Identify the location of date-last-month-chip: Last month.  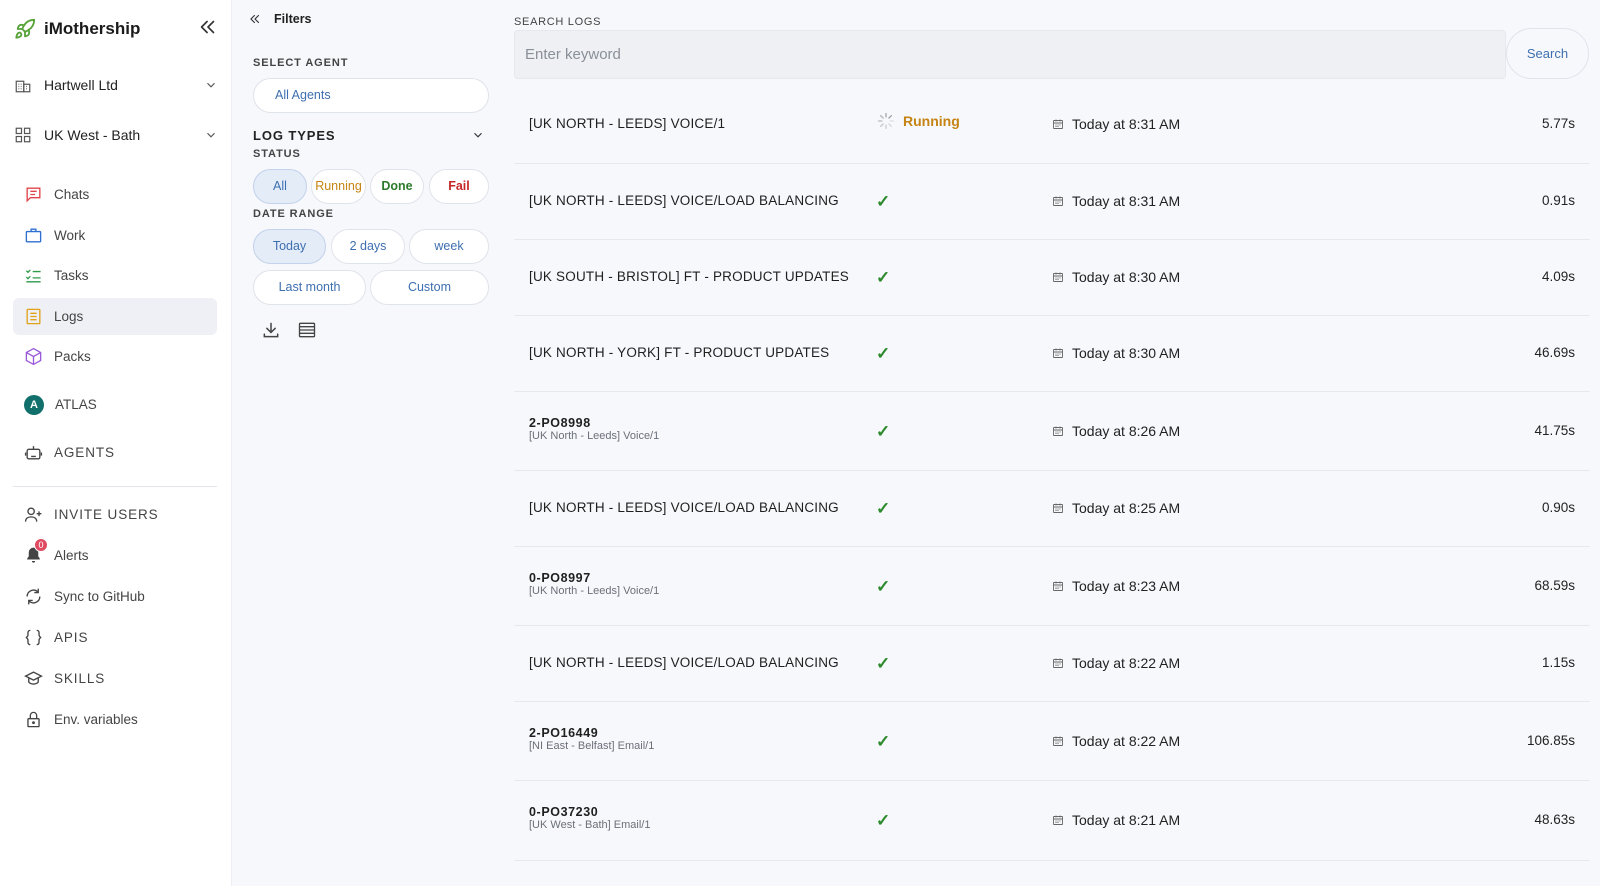
(309, 287).